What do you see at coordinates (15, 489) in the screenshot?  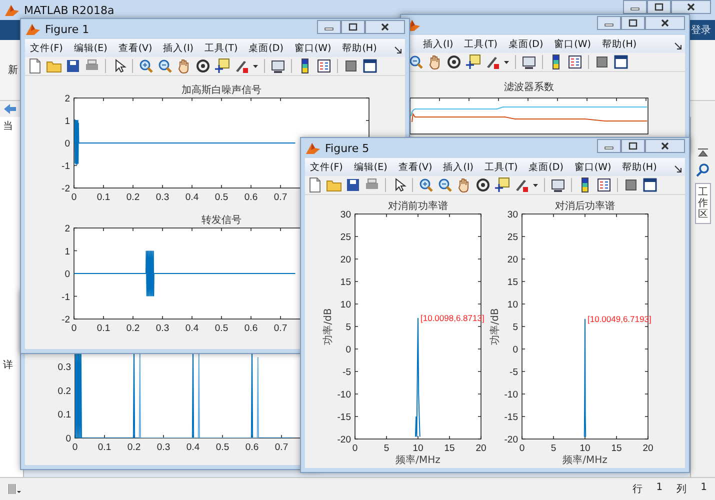 I see `grip-icon` at bounding box center [15, 489].